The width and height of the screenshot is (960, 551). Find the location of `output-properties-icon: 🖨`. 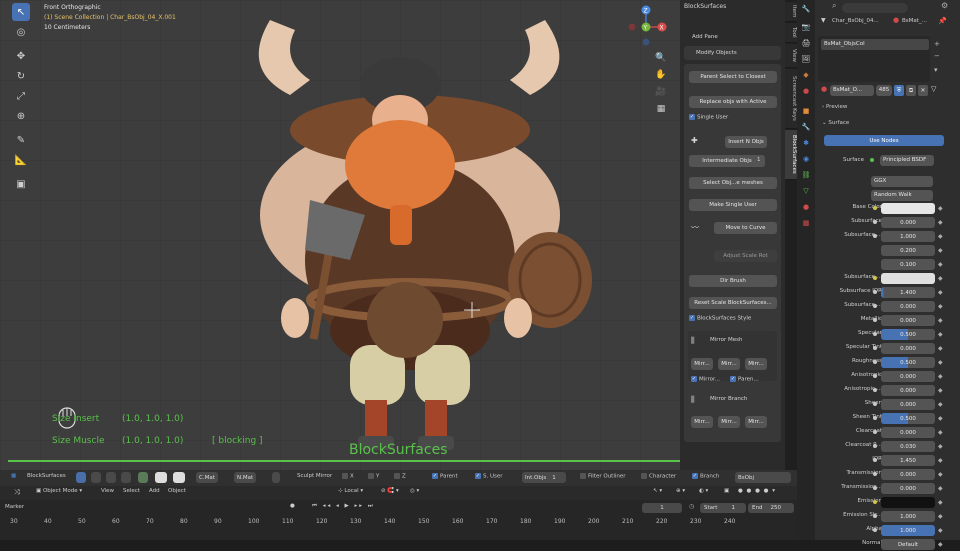

output-properties-icon: 🖨 is located at coordinates (806, 43).